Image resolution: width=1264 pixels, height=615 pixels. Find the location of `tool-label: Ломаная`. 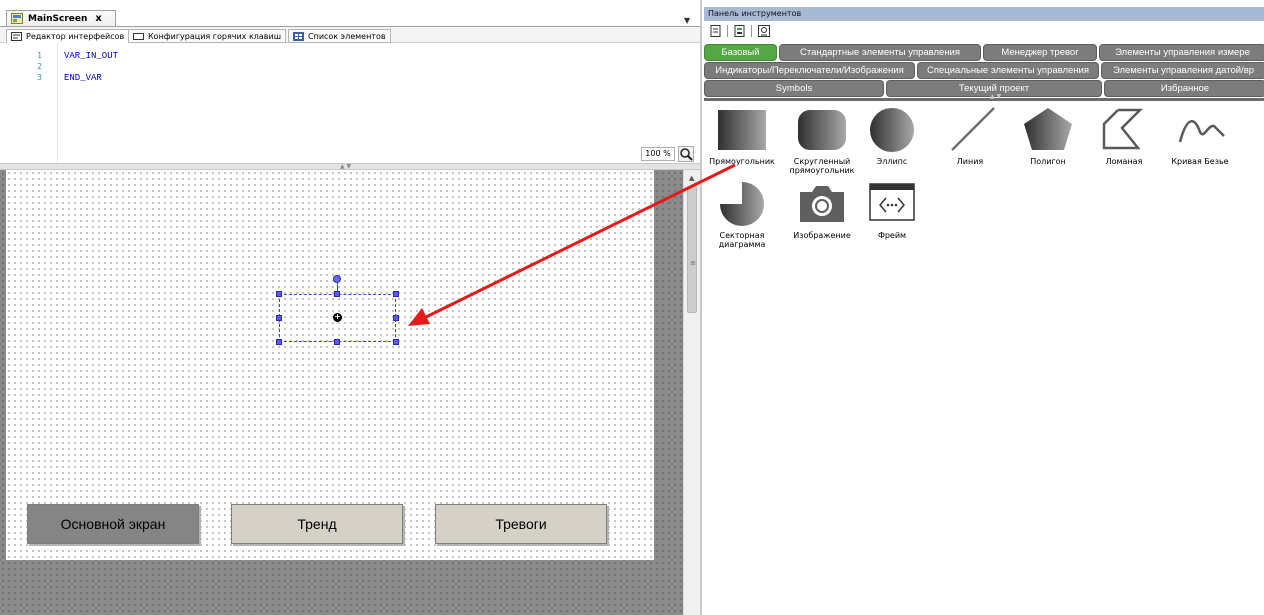

tool-label: Ломаная is located at coordinates (1124, 161).